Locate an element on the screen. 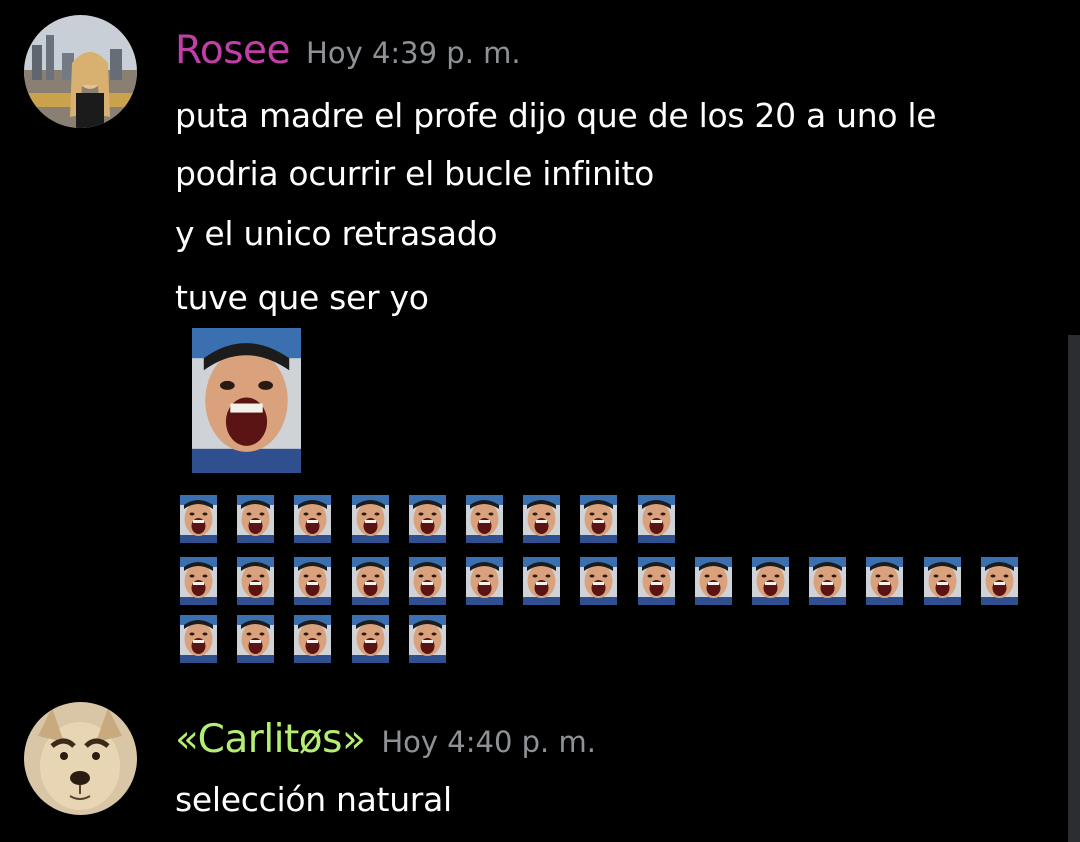  message-header: Rosee Hoy 4:39 p. m. is located at coordinates (348, 50).